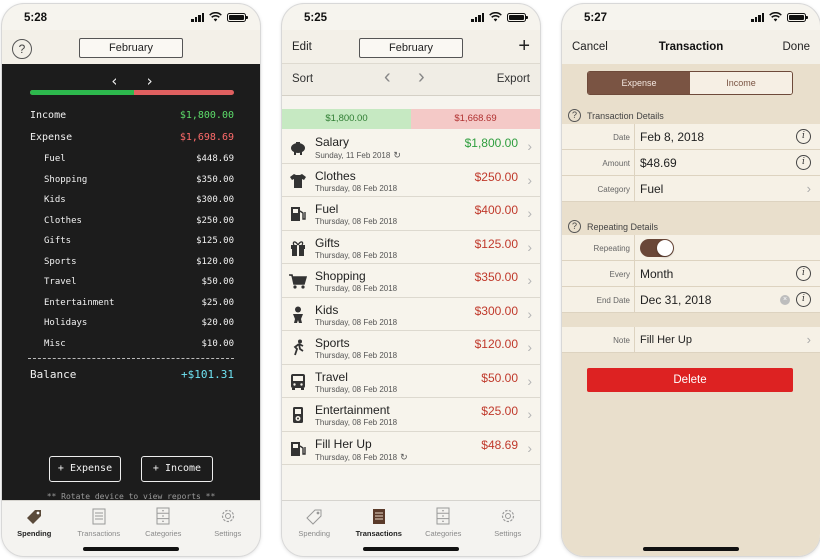  I want to click on expense-label: Expense, so click(51, 137).